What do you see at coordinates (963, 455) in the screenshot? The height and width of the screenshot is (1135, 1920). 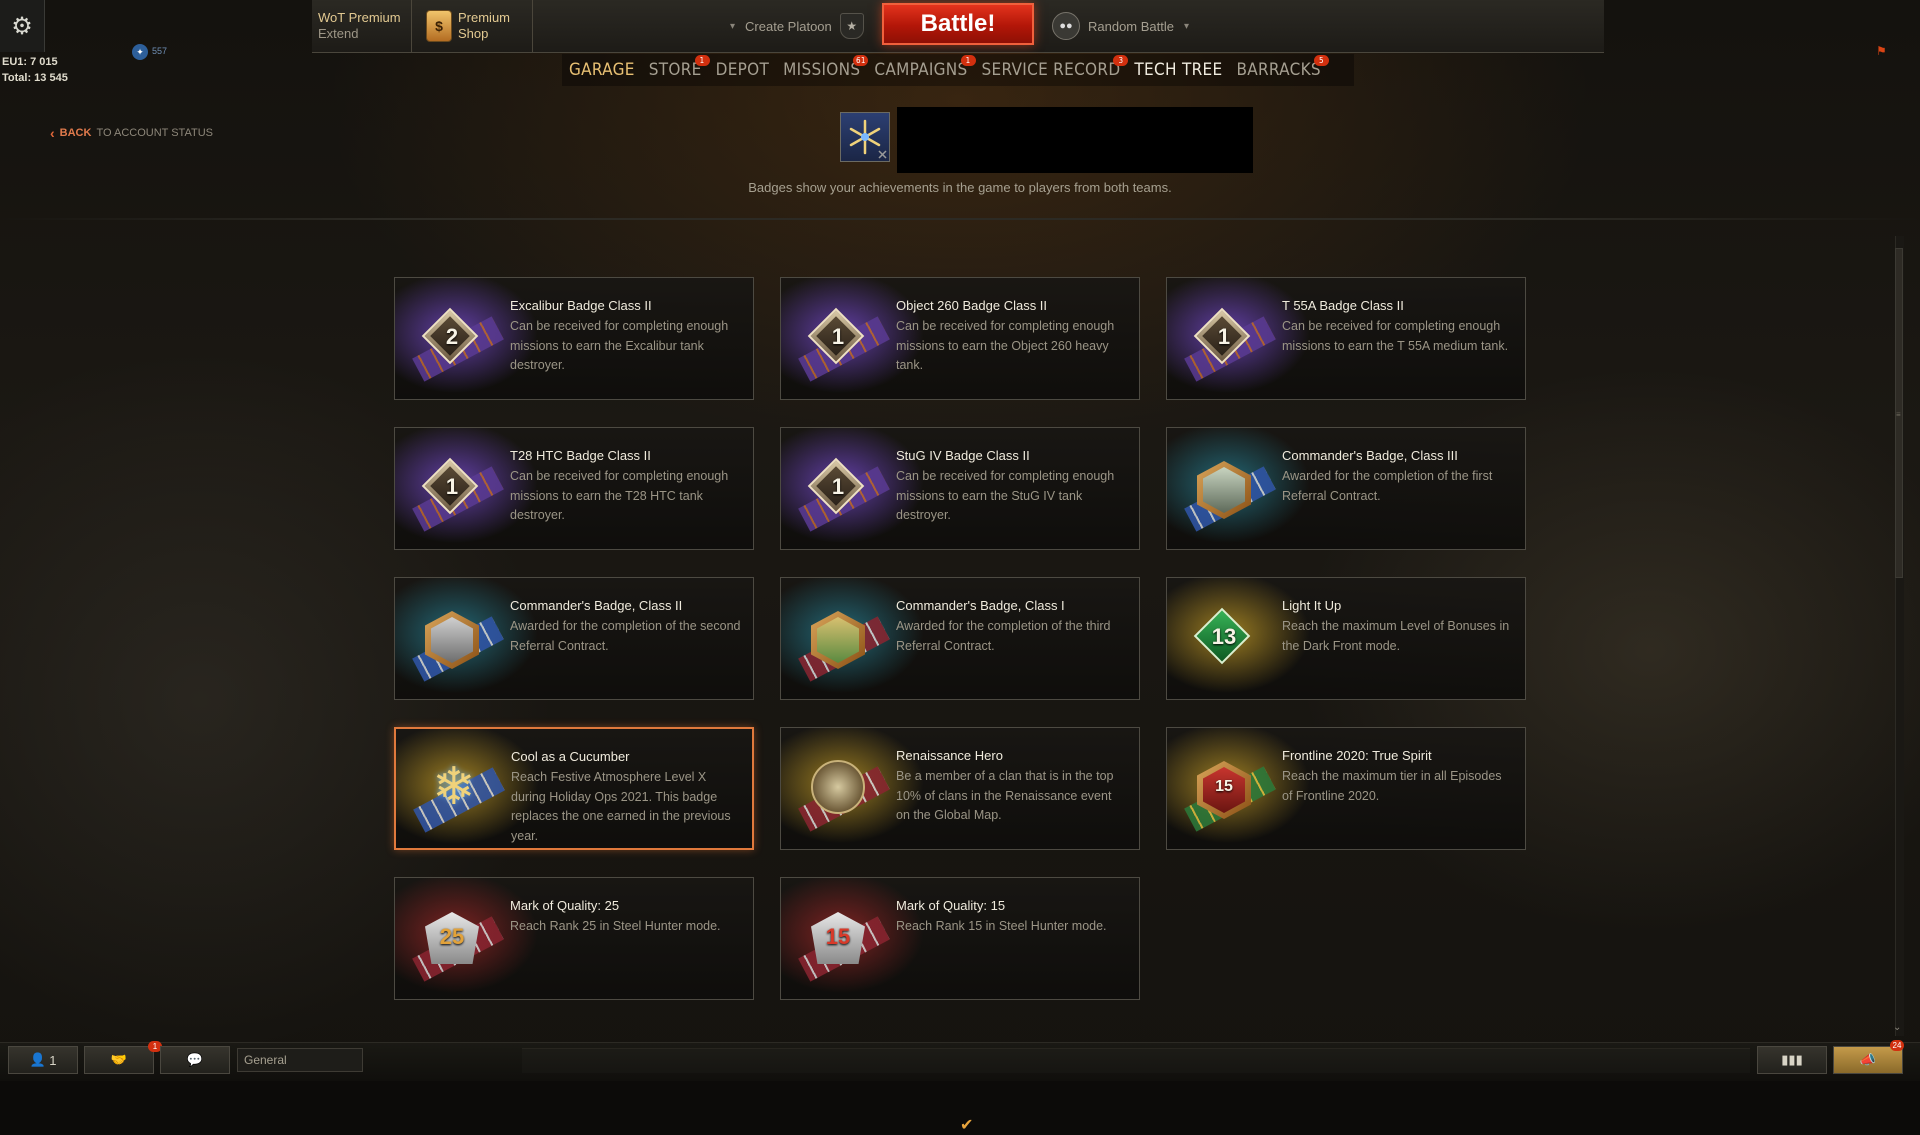 I see `badge-title: StuG IV Badge Class II` at bounding box center [963, 455].